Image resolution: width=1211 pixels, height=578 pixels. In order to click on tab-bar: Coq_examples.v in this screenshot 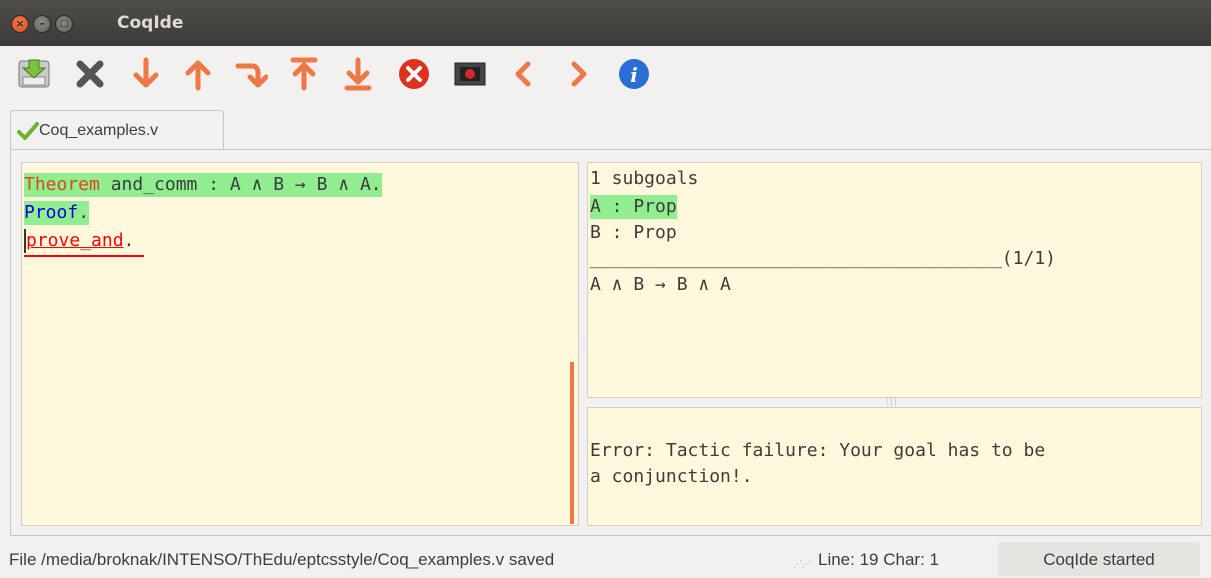, I will do `click(605, 126)`.